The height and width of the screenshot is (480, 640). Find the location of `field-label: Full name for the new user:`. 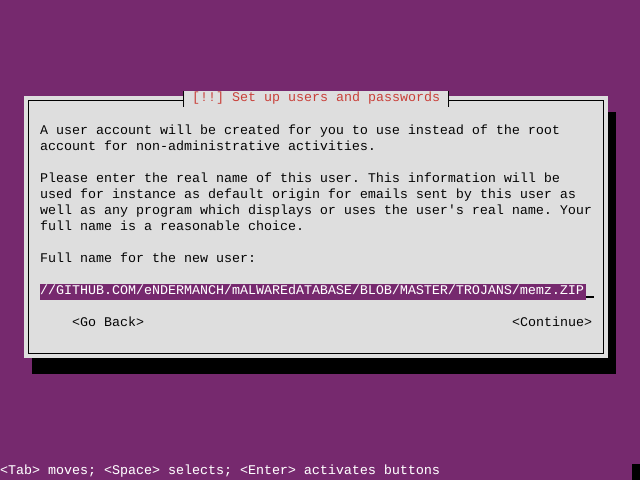

field-label: Full name for the new user: is located at coordinates (148, 260).